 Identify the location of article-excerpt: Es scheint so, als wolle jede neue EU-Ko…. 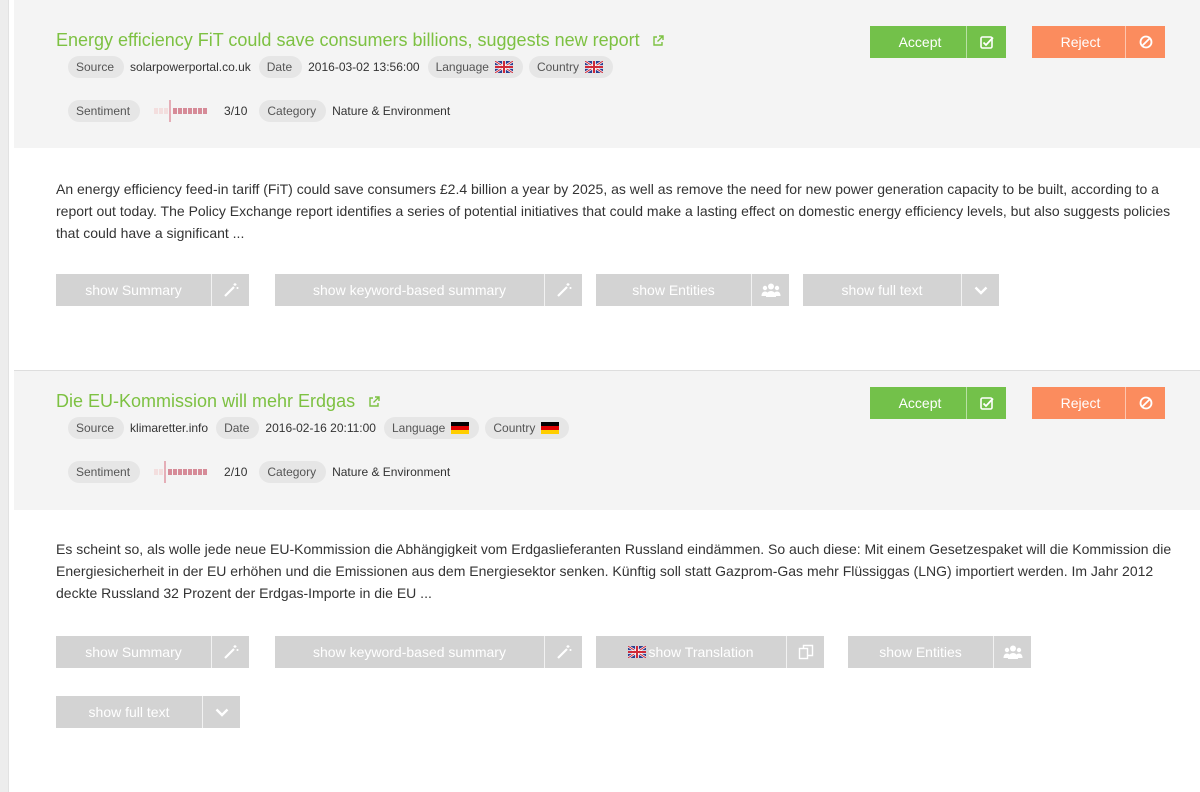
(614, 571).